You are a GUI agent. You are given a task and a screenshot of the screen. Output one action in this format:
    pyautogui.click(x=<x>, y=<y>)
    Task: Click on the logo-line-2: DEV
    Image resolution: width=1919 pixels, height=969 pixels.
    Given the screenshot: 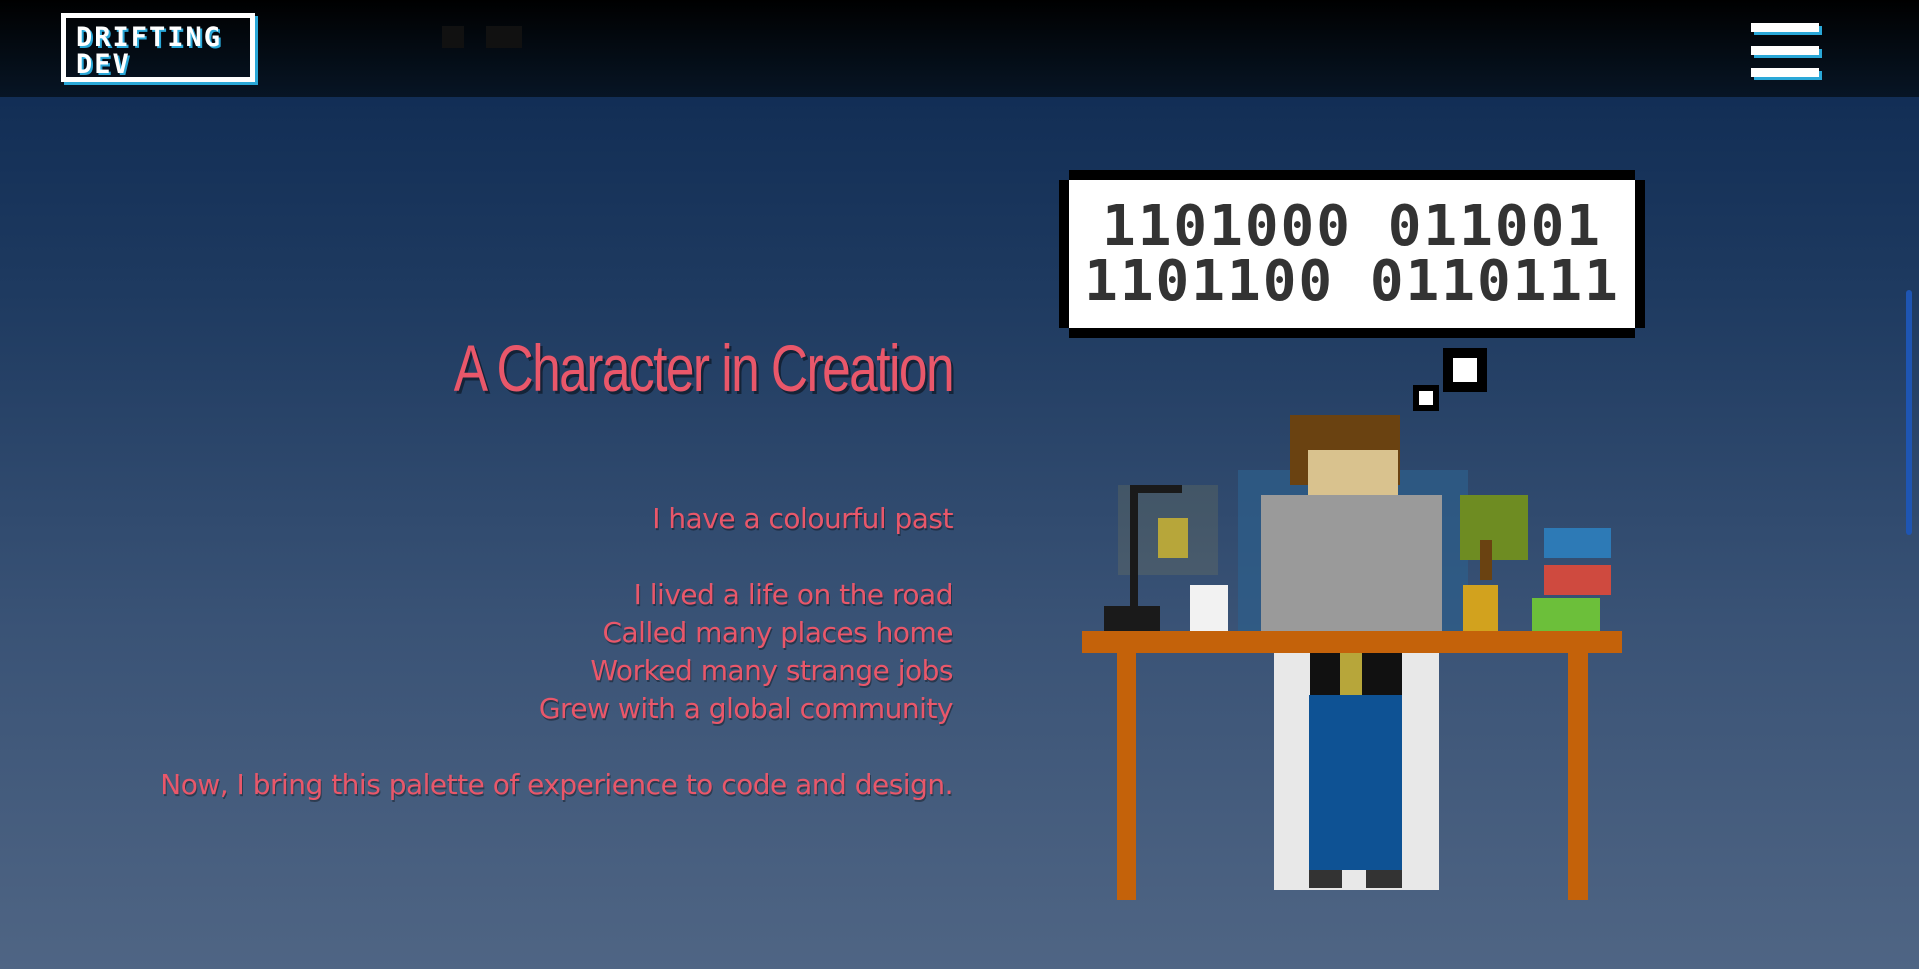 What is the action you would take?
    pyautogui.click(x=103, y=64)
    